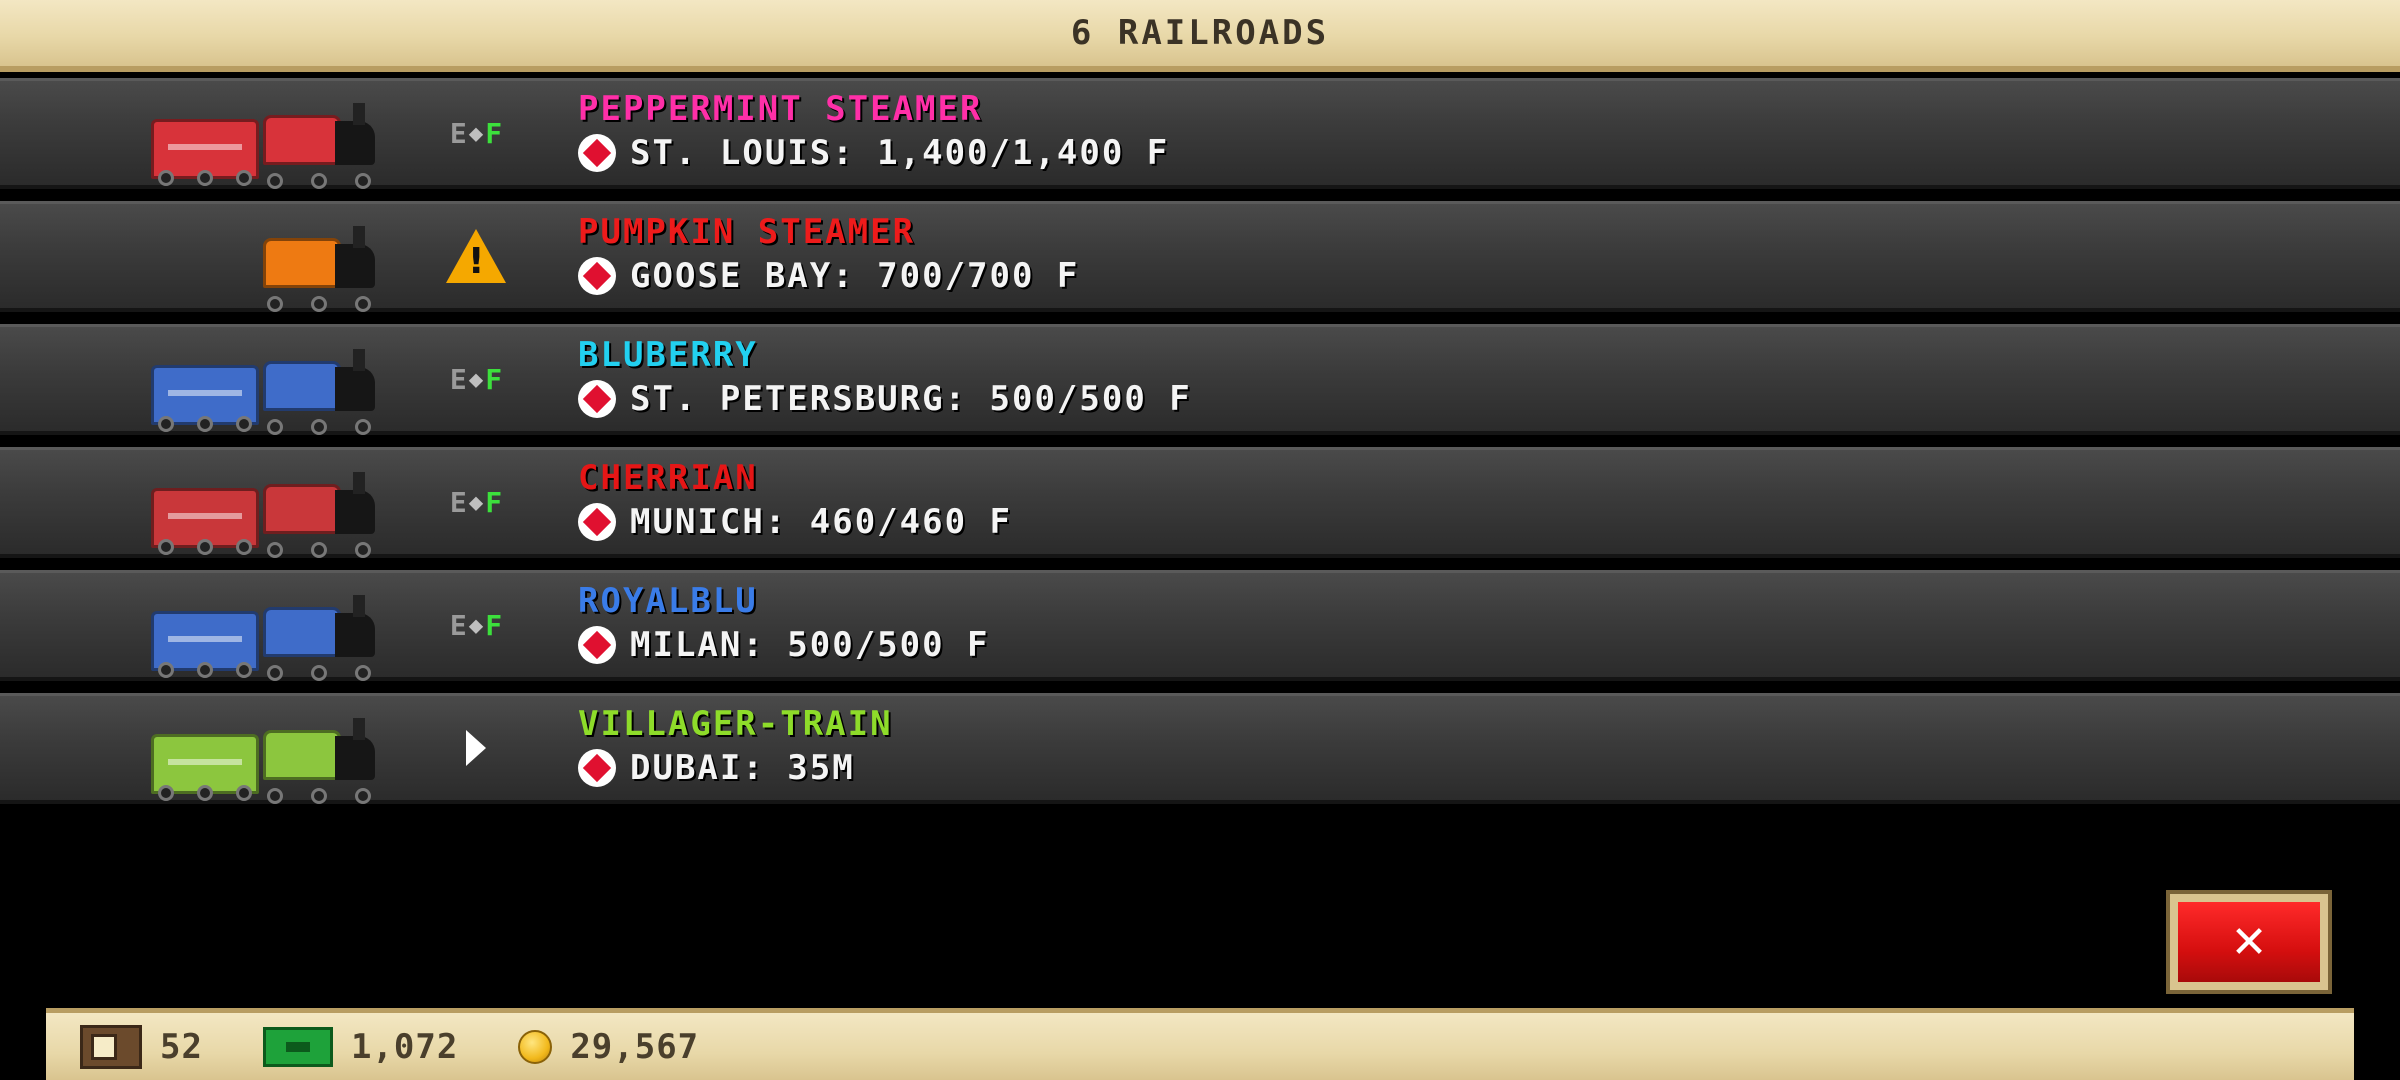  I want to click on destination-line: ST. PETERSBURG: 500/500 F, so click(885, 399).